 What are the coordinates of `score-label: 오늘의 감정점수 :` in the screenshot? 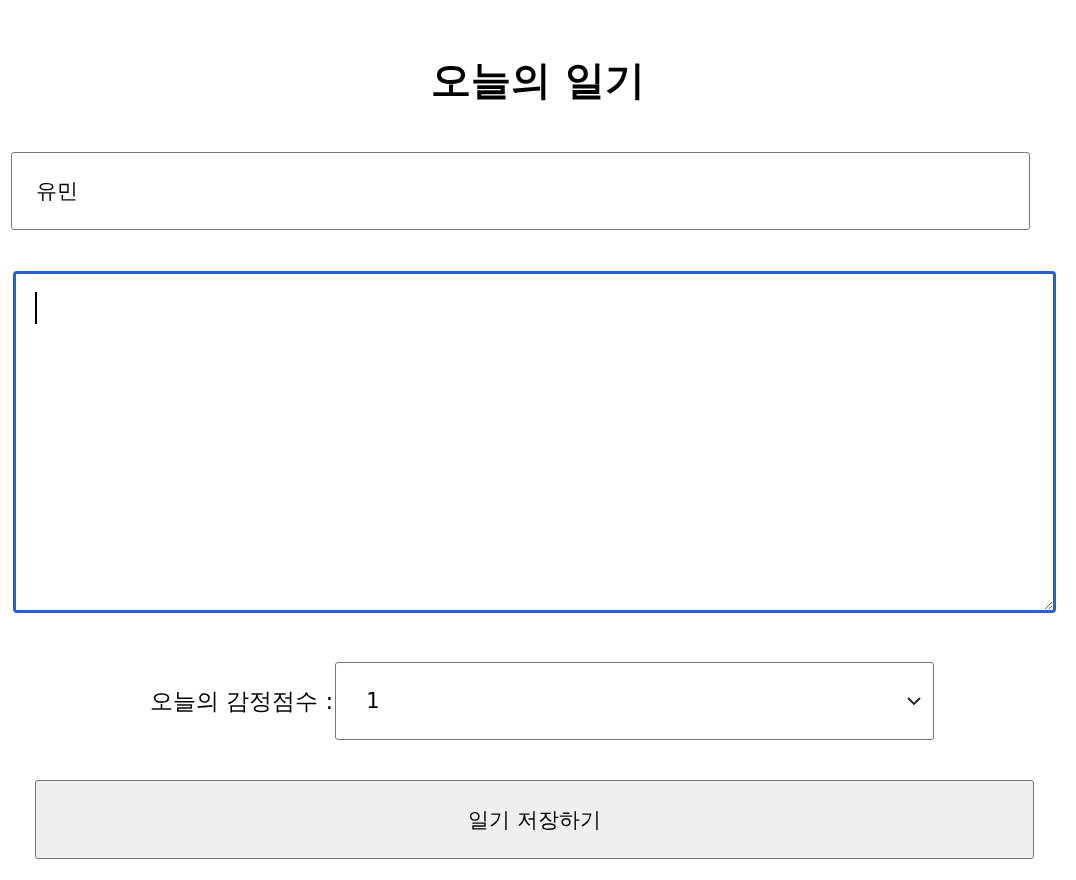 It's located at (241, 701).